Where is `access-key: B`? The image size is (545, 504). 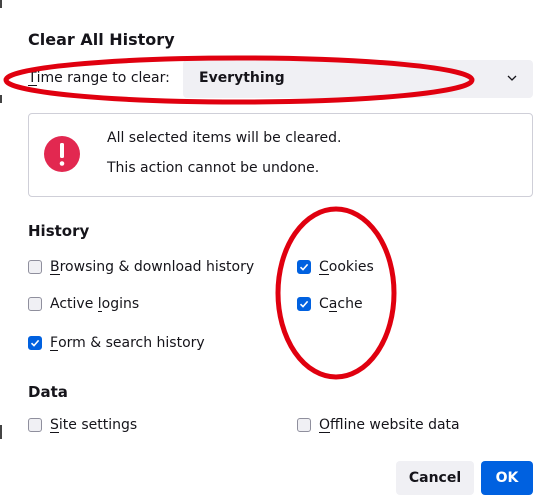 access-key: B is located at coordinates (55, 267).